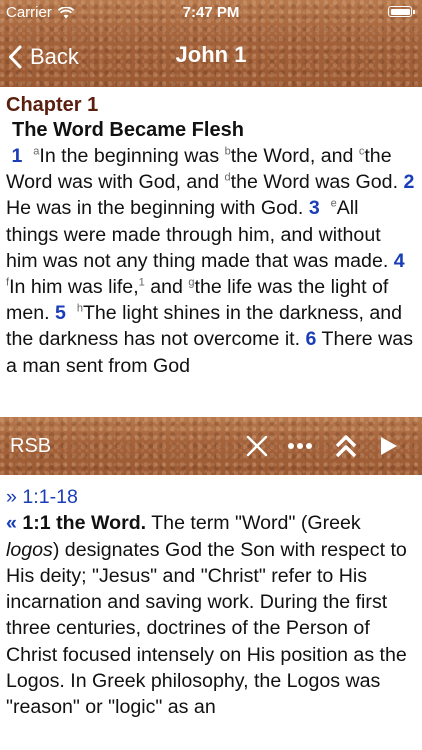 This screenshot has height=750, width=422. Describe the element at coordinates (11, 497) in the screenshot. I see `range-marker: »` at that location.